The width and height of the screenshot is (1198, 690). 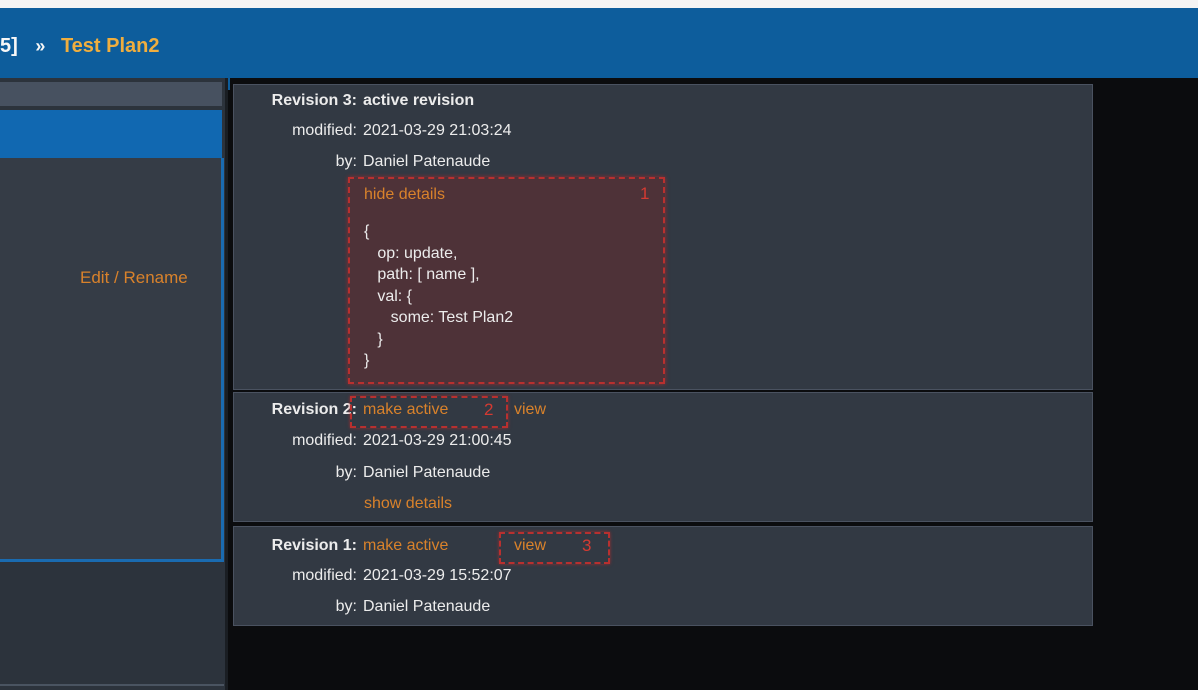 I want to click on revision-2-view-link: view, so click(x=530, y=410).